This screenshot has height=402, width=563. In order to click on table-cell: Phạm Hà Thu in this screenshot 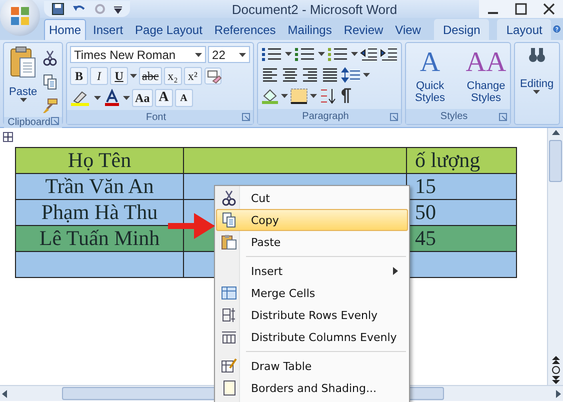, I will do `click(100, 213)`.